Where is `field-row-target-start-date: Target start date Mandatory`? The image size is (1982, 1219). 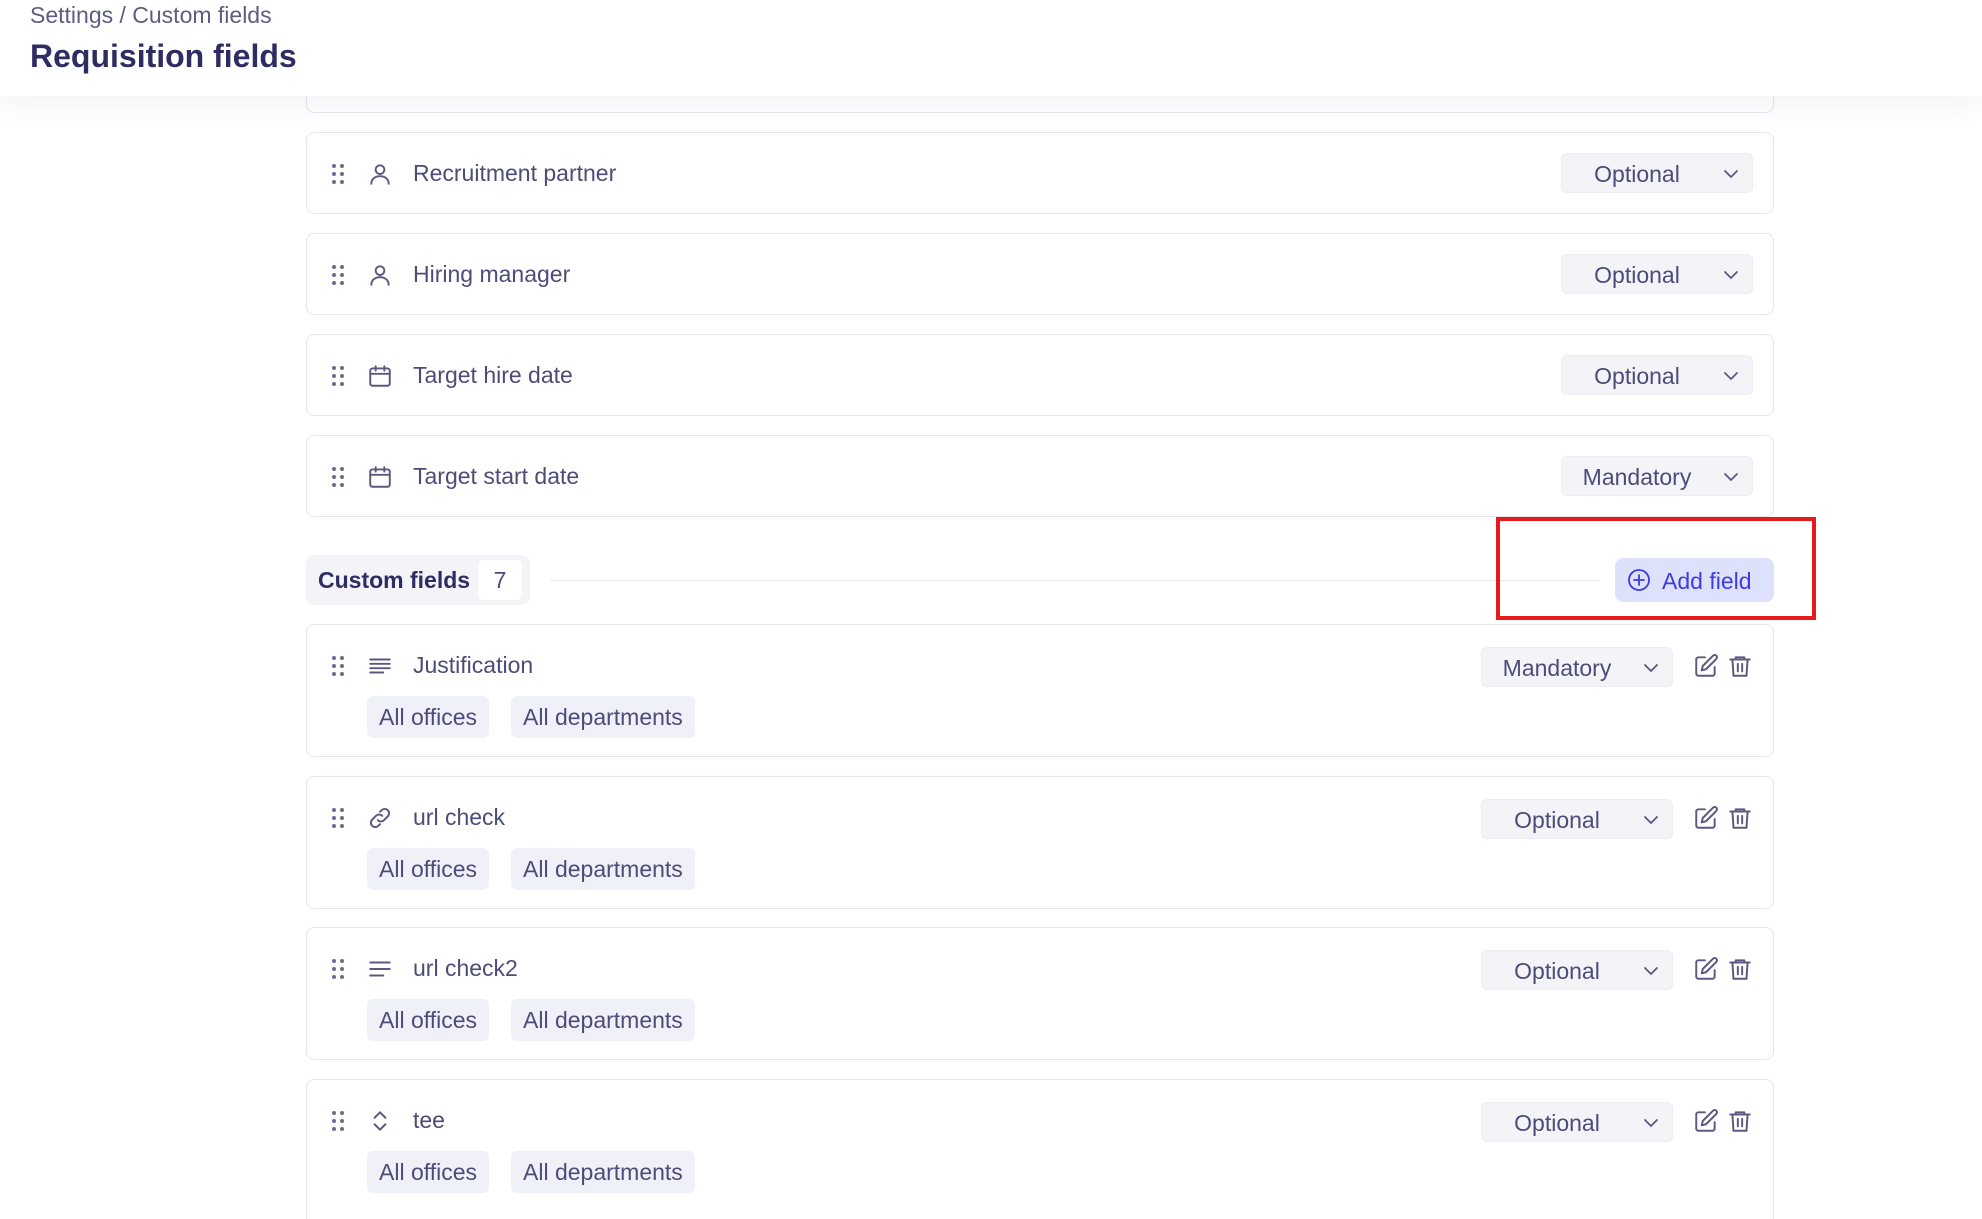
field-row-target-start-date: Target start date Mandatory is located at coordinates (1040, 476).